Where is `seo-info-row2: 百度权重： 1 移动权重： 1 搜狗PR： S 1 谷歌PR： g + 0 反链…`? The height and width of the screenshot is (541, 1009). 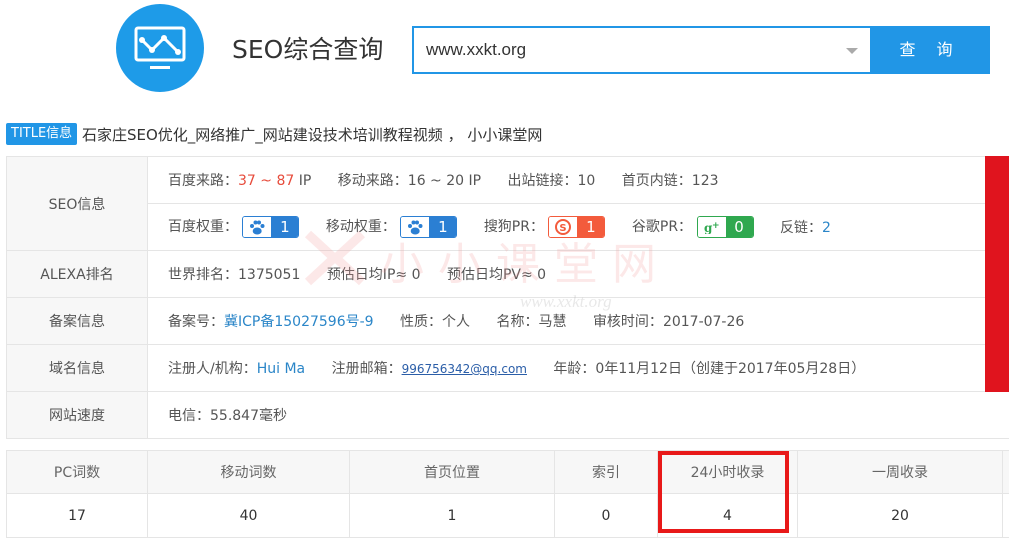 seo-info-row2: 百度权重： 1 移动权重： 1 搜狗PR： S 1 谷歌PR： g + 0 反链… is located at coordinates (578, 227).